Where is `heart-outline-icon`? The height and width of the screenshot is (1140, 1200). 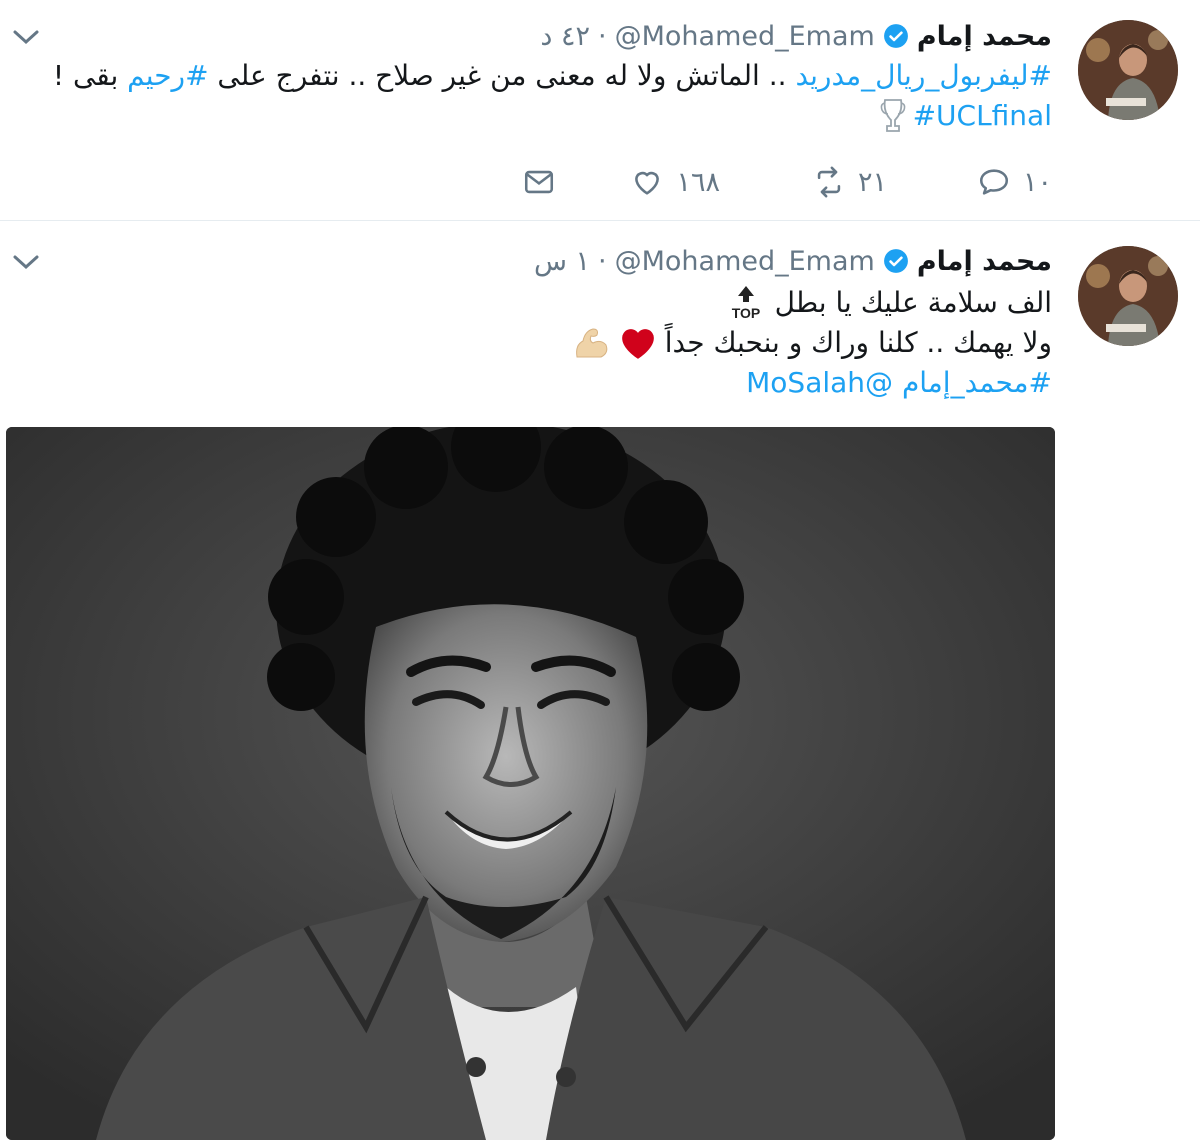 heart-outline-icon is located at coordinates (647, 183).